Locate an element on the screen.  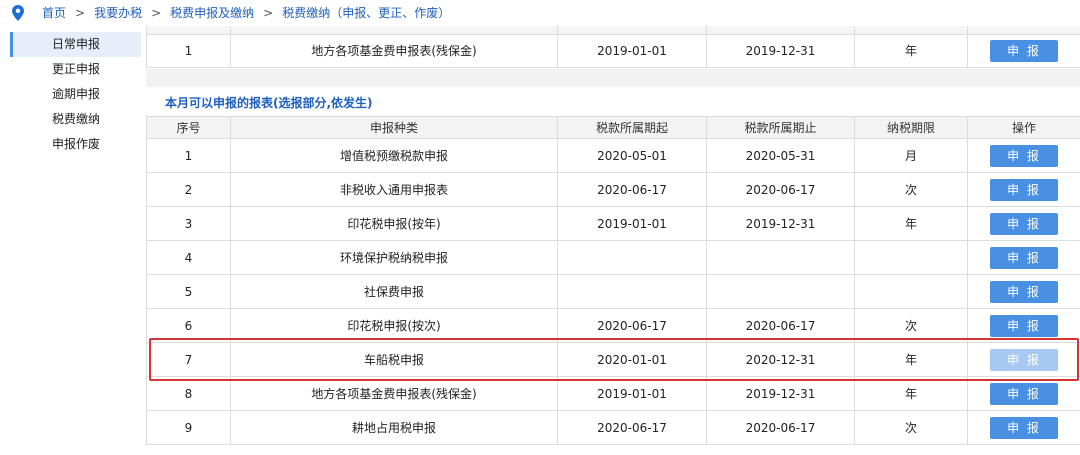
table-row: 5 社保费申报 申 报 is located at coordinates (613, 291).